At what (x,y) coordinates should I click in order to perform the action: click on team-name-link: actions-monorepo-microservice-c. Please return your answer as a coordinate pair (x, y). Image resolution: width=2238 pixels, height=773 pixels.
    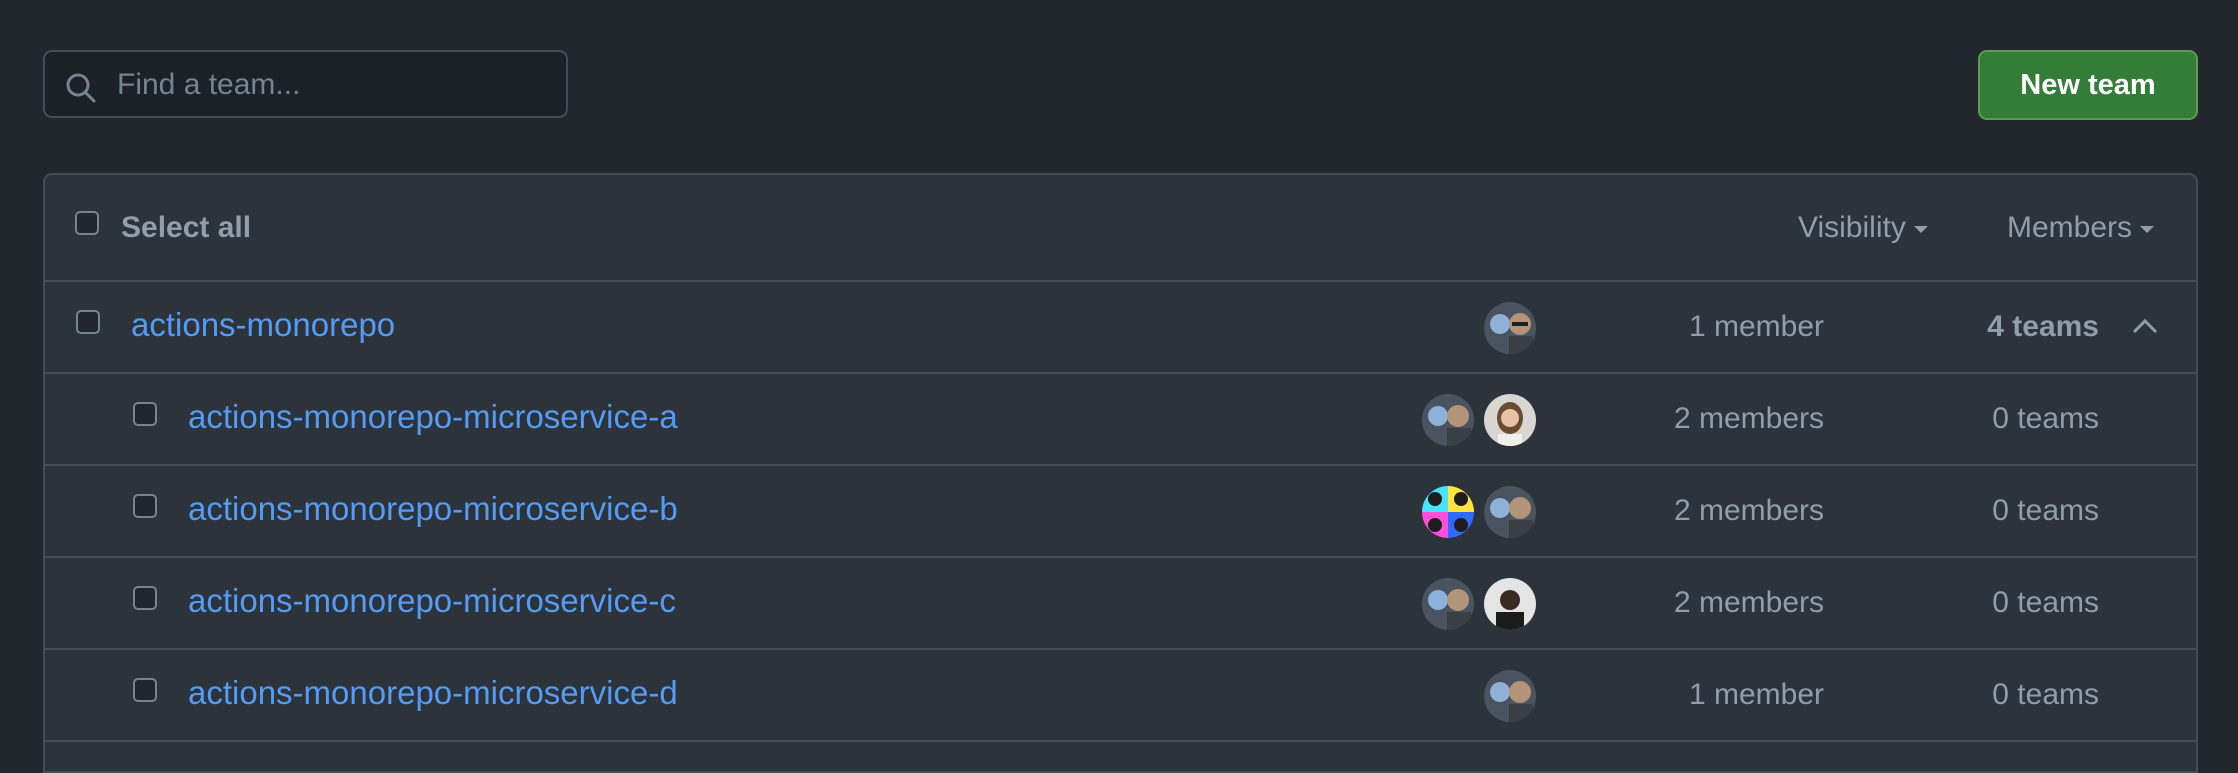
    Looking at the image, I should click on (432, 601).